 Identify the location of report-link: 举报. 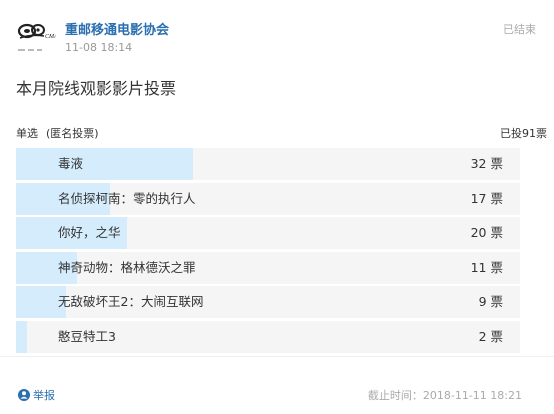
(36, 395).